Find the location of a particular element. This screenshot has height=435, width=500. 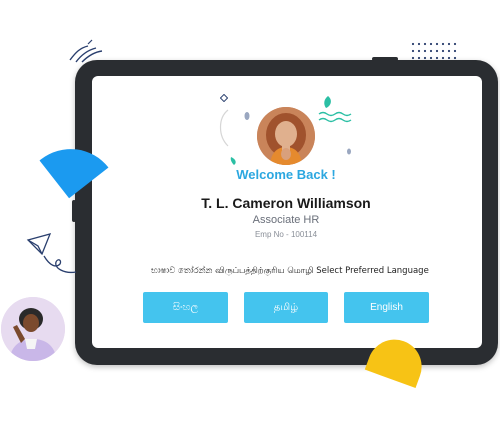

welcome-message: Welcome Back ! is located at coordinates (286, 174).